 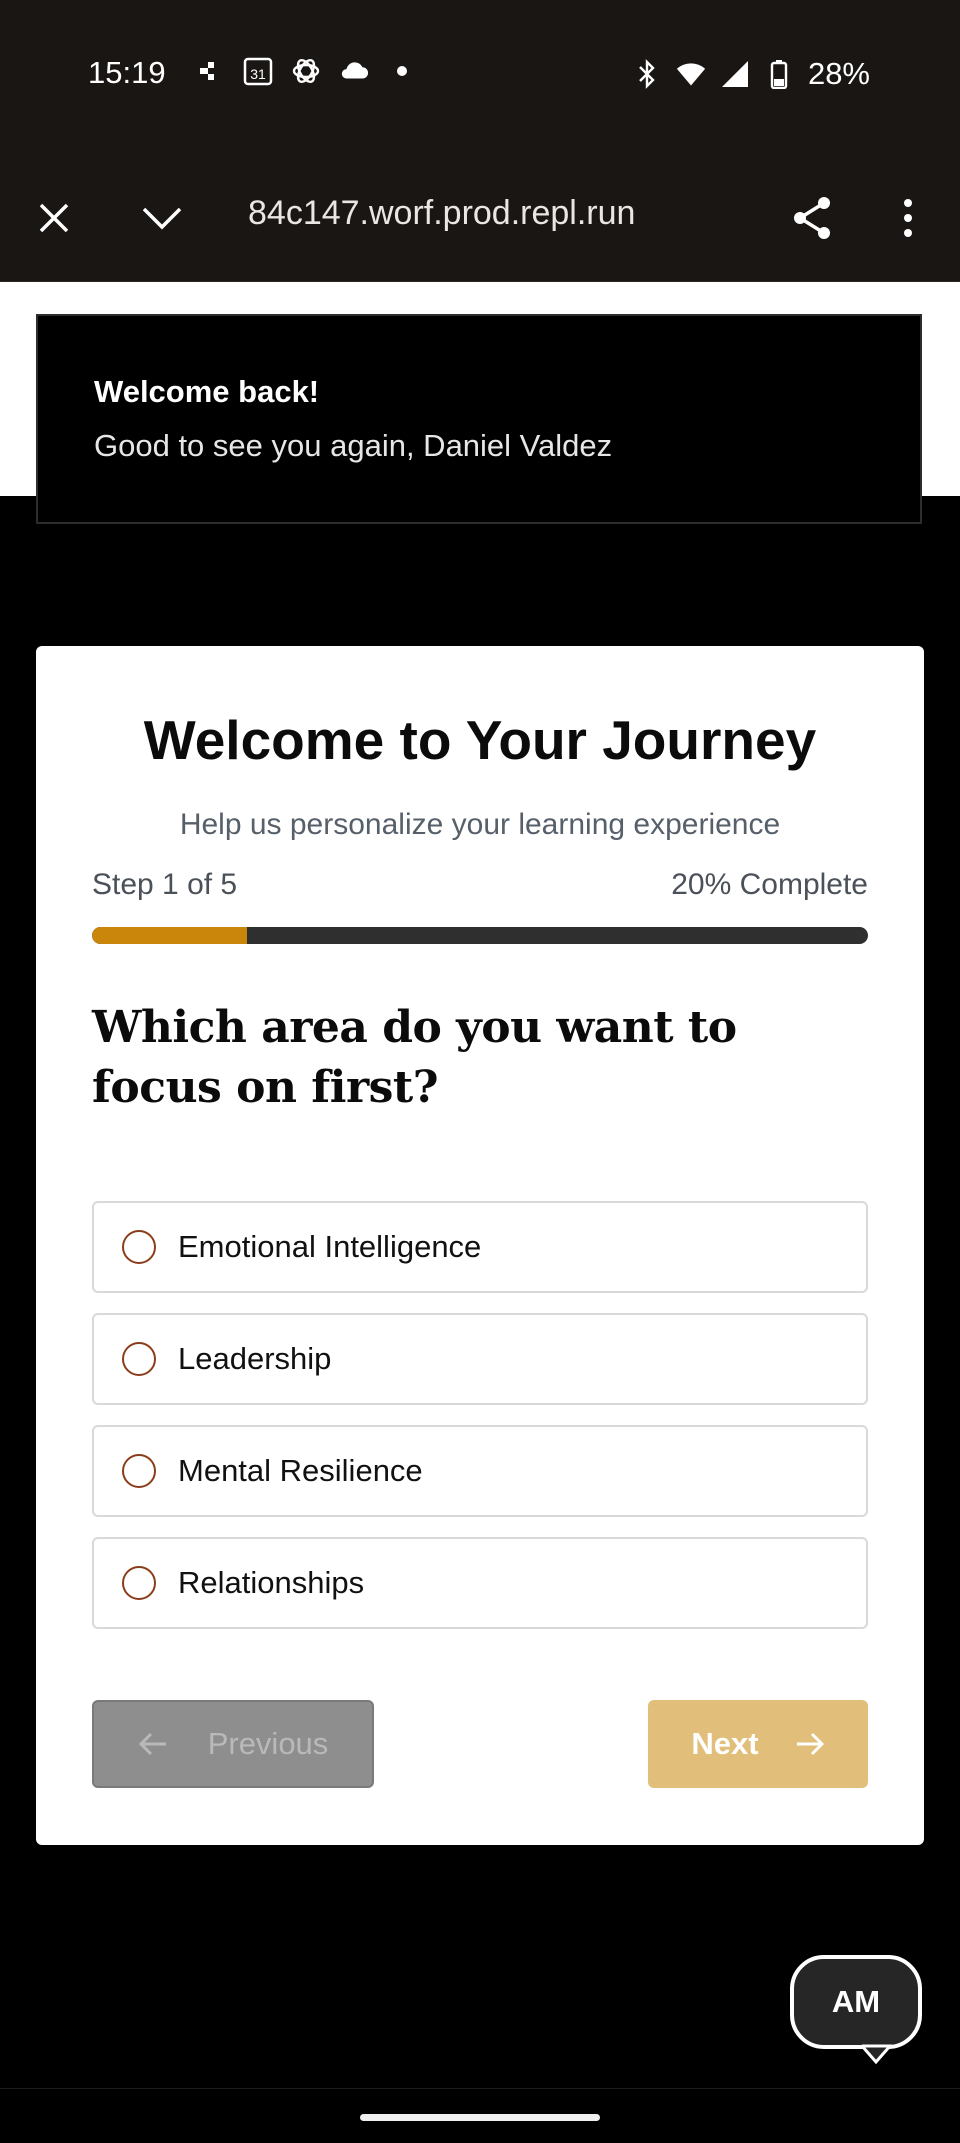 I want to click on calendar-icon: 31, so click(x=258, y=71).